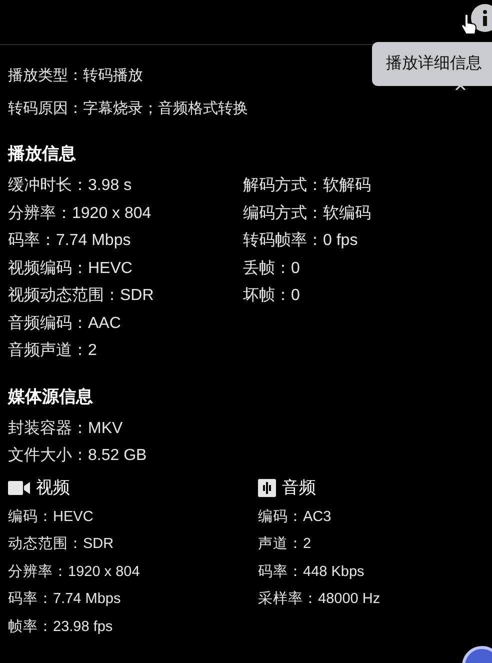 The height and width of the screenshot is (663, 492). I want to click on info-line: 帧率：23.98 fps, so click(61, 627).